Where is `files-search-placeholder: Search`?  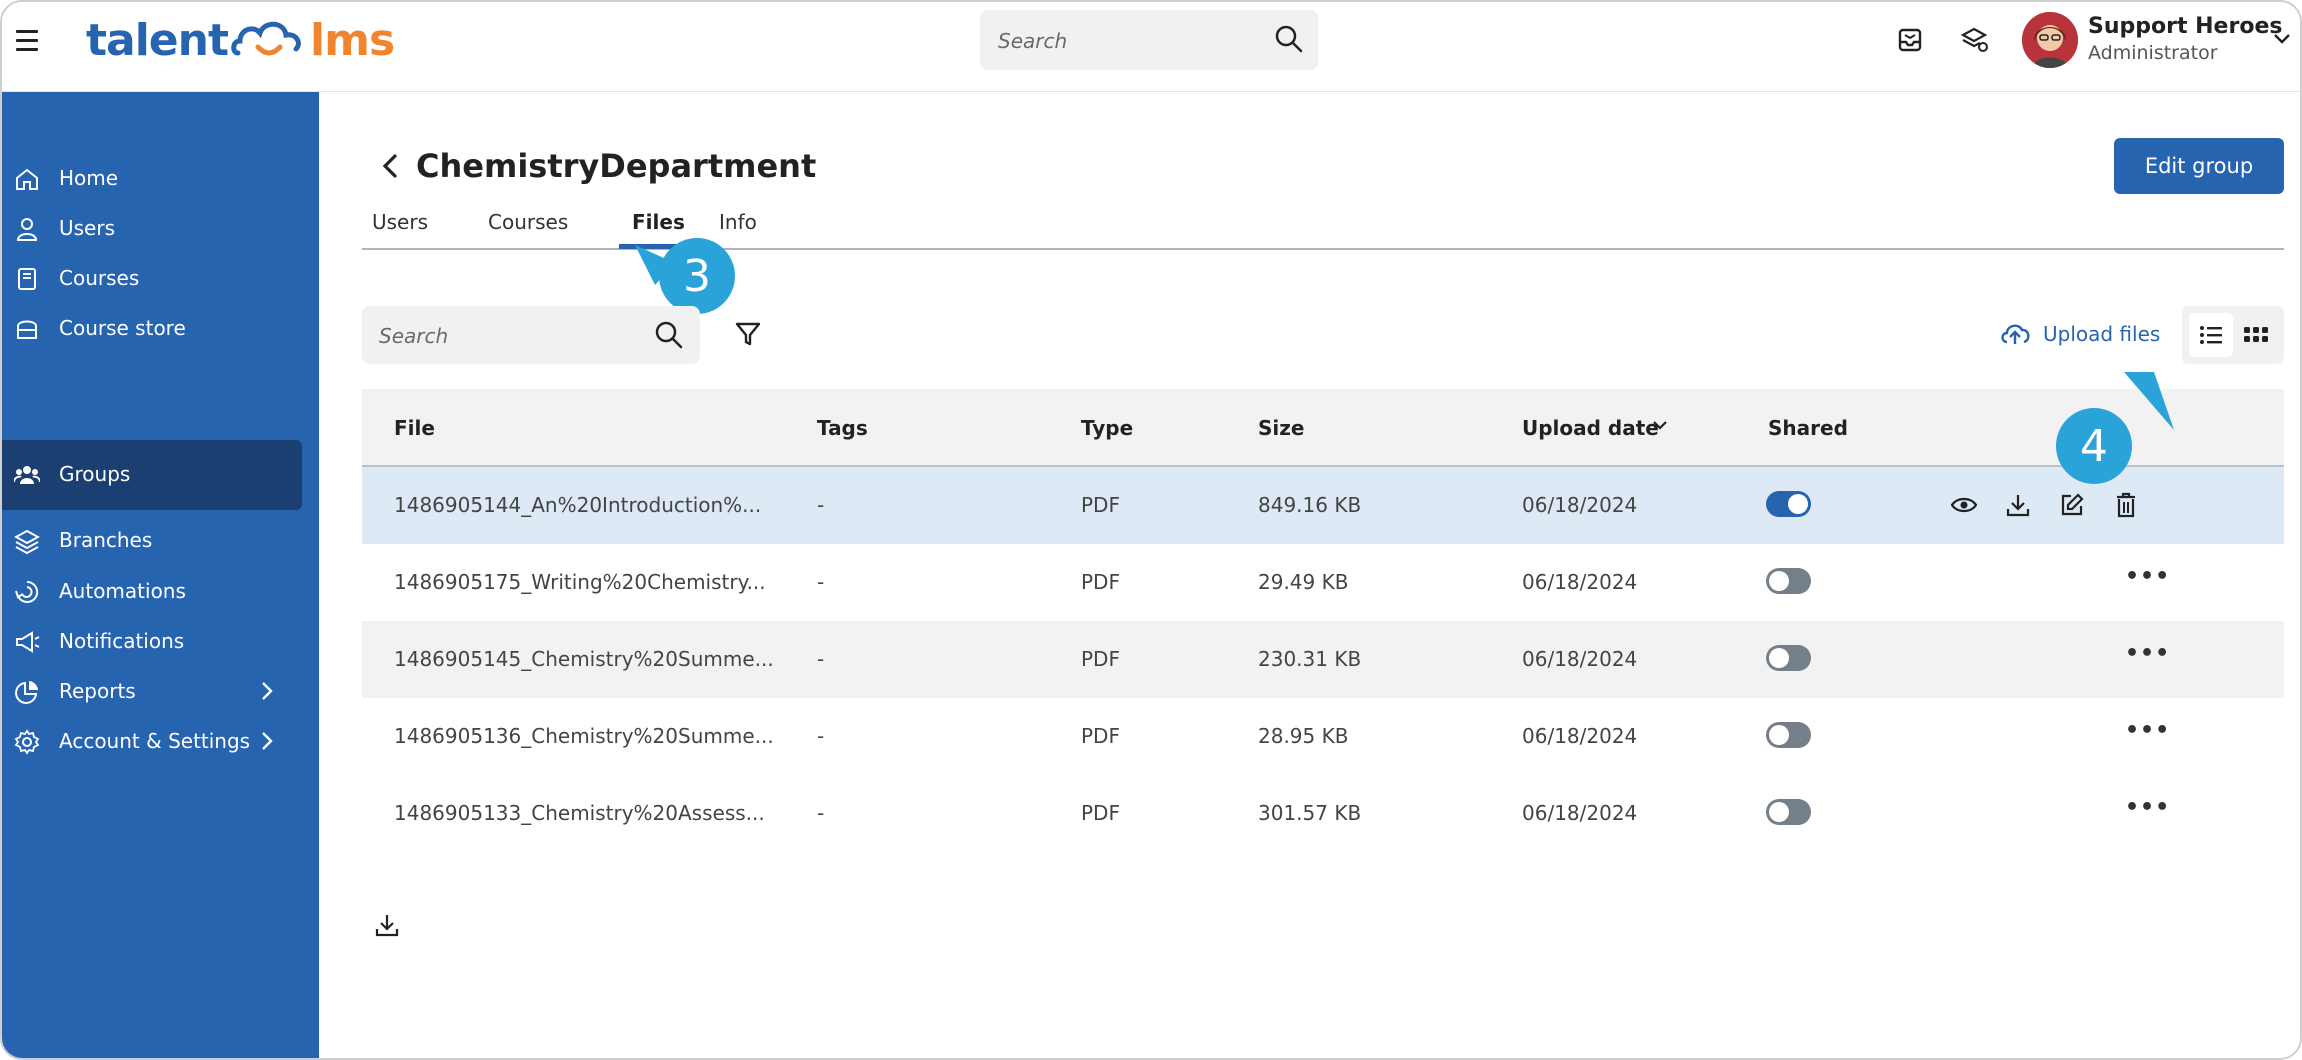 files-search-placeholder: Search is located at coordinates (414, 336).